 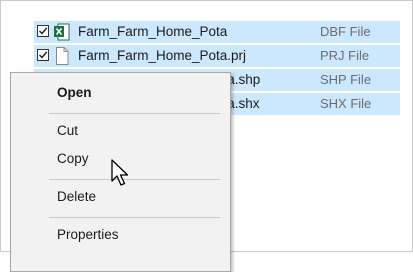 I want to click on file-name: Farm_Farm_Home_Pota.prj, so click(x=162, y=55).